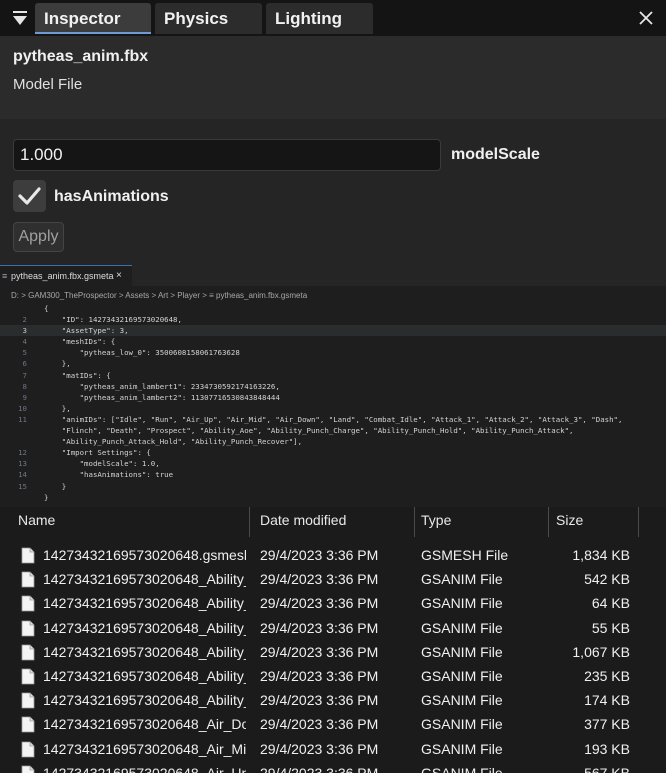 This screenshot has height=773, width=666. What do you see at coordinates (607, 700) in the screenshot?
I see `file-size: 174 KB` at bounding box center [607, 700].